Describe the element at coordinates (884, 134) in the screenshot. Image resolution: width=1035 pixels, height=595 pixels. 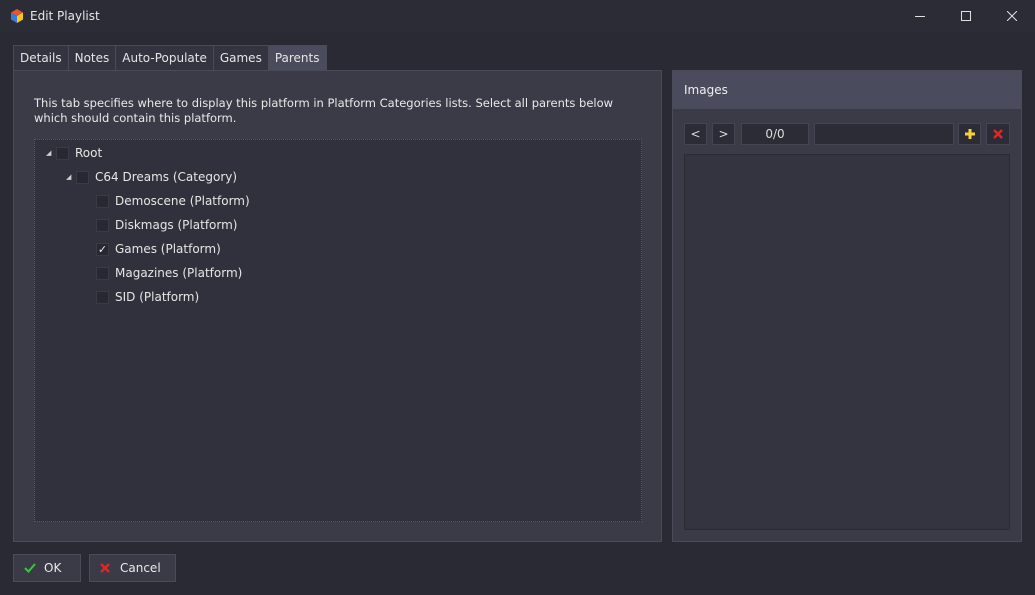
I see `image-name-field` at that location.